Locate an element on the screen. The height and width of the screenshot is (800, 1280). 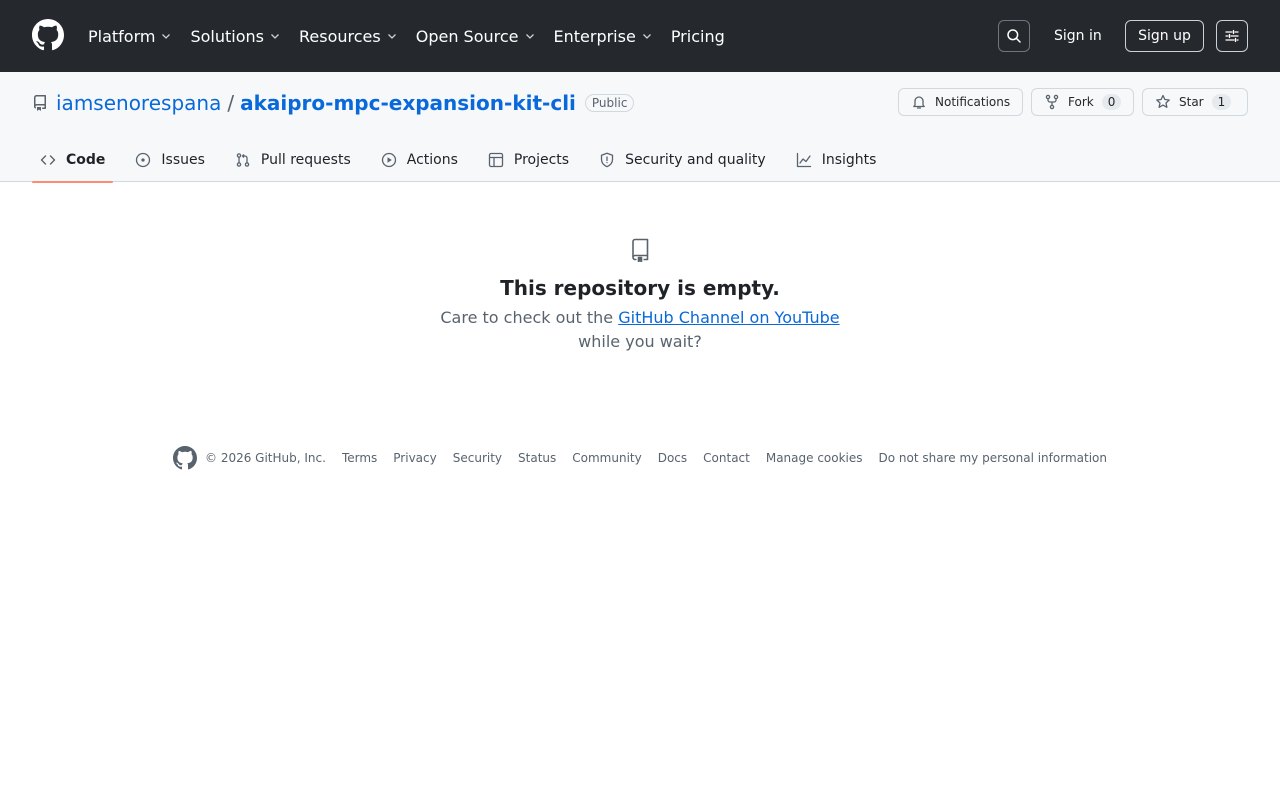
shield-icon is located at coordinates (607, 160).